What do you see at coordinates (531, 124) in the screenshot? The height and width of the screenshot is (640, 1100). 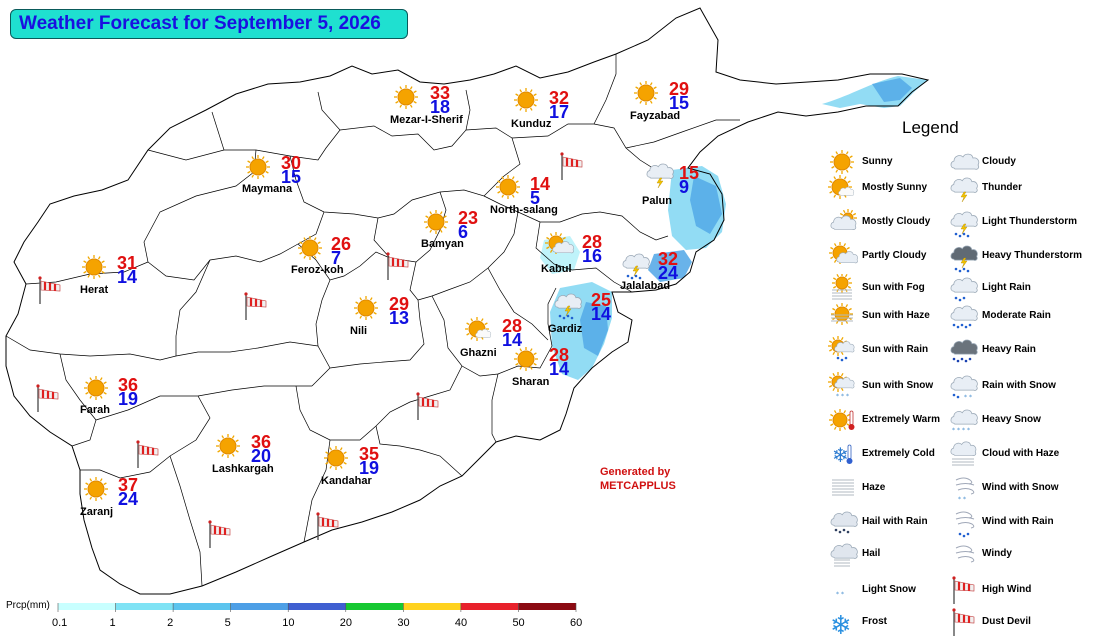 I see `kunduz-city-label: Kunduz` at bounding box center [531, 124].